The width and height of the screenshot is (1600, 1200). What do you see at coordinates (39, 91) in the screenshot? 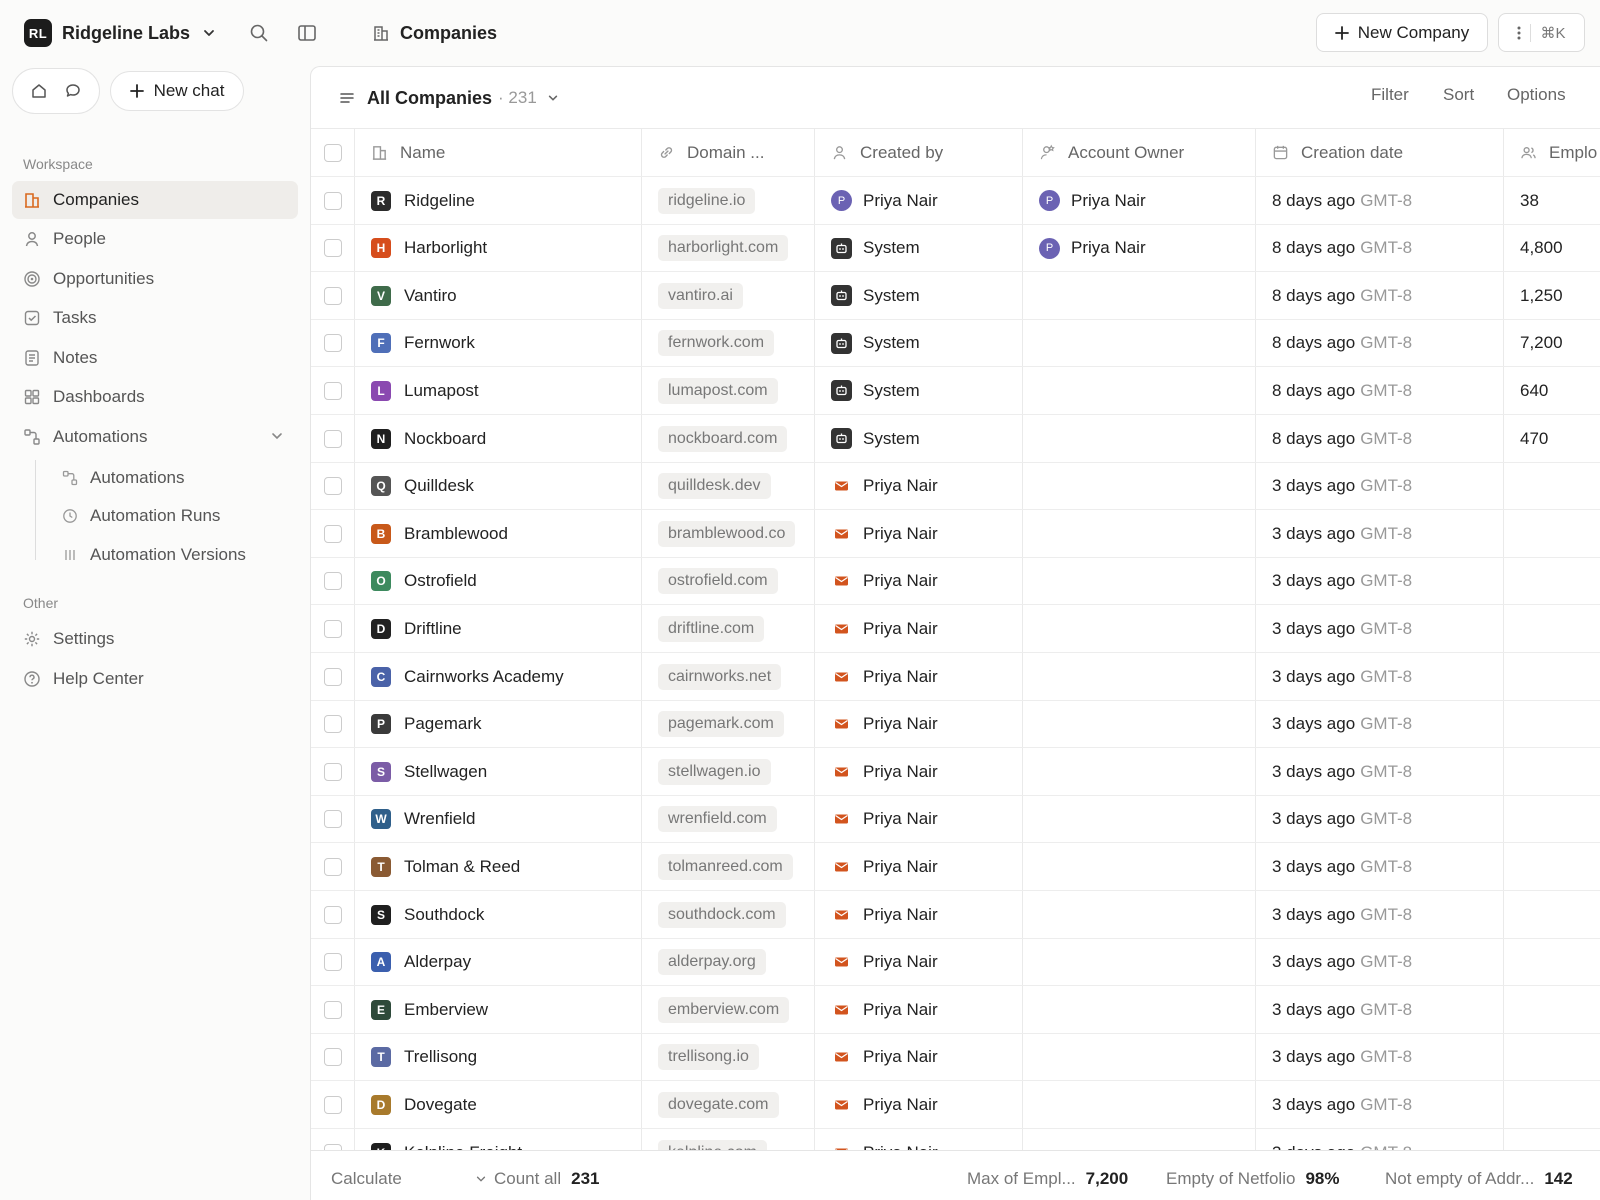
I see `home-icon` at bounding box center [39, 91].